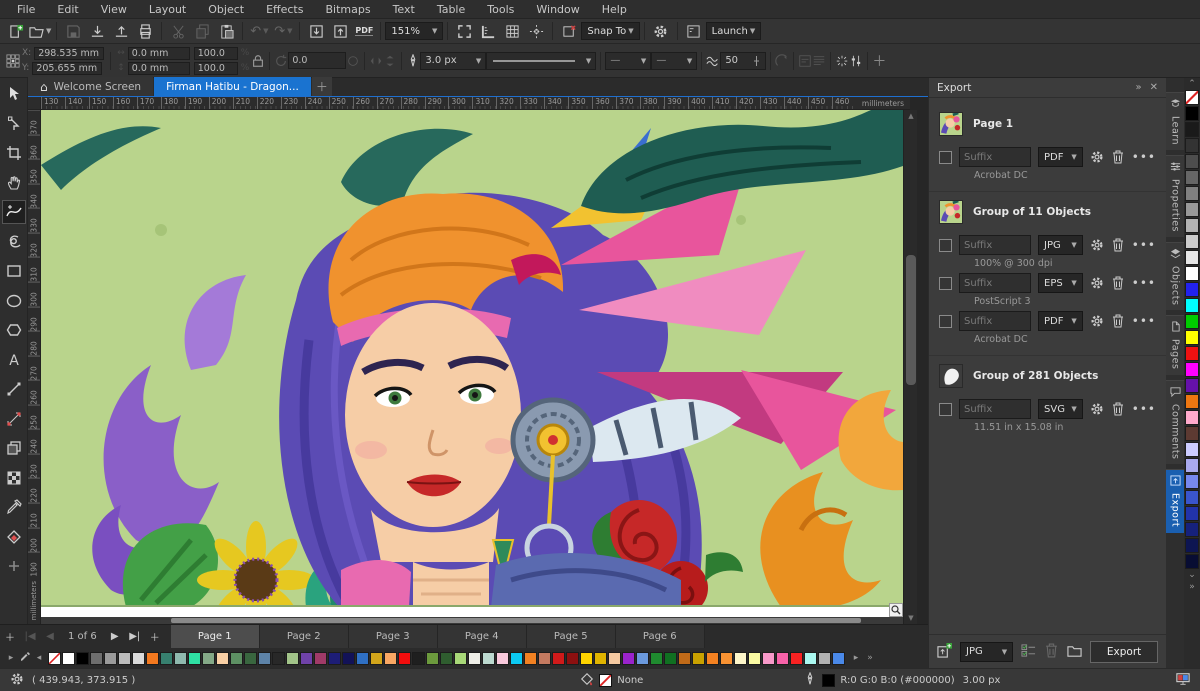  What do you see at coordinates (1192, 84) in the screenshot?
I see `right-palette-scroll-up: ⌃` at bounding box center [1192, 84].